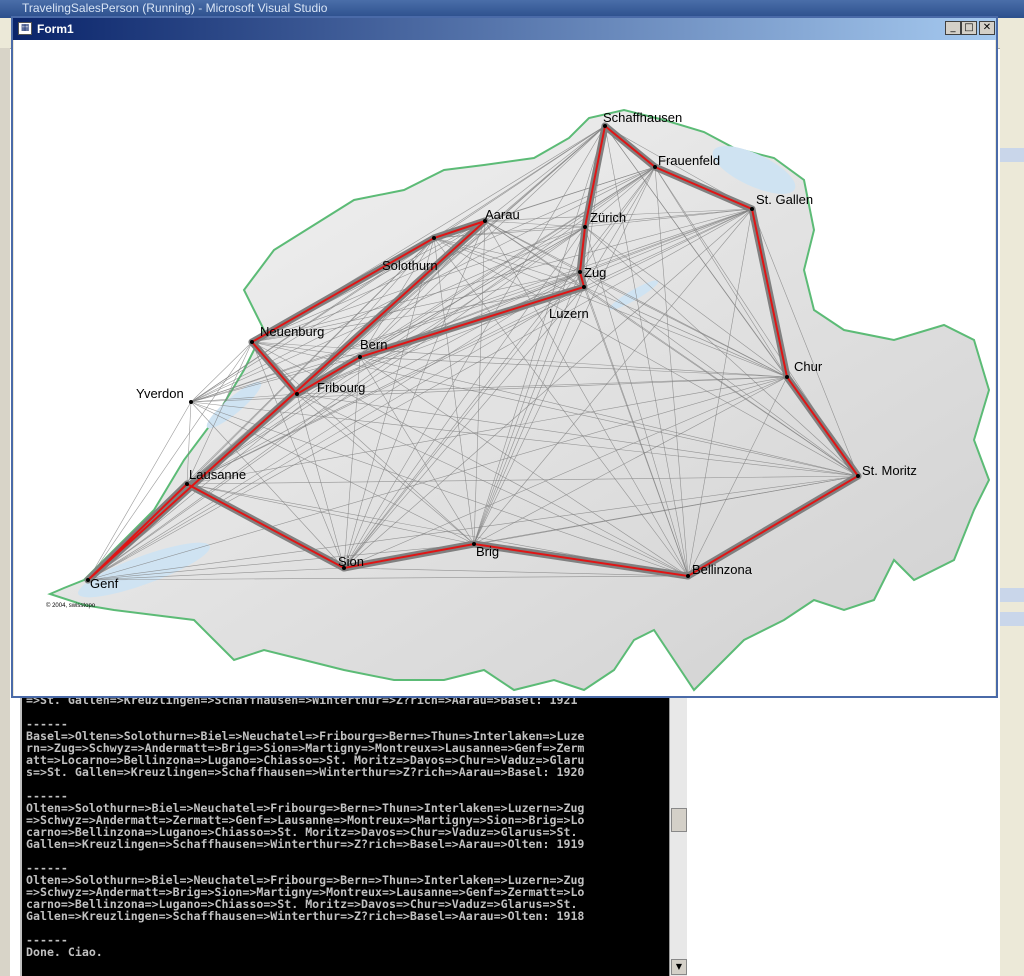  I want to click on maximize-button: □, so click(969, 28).